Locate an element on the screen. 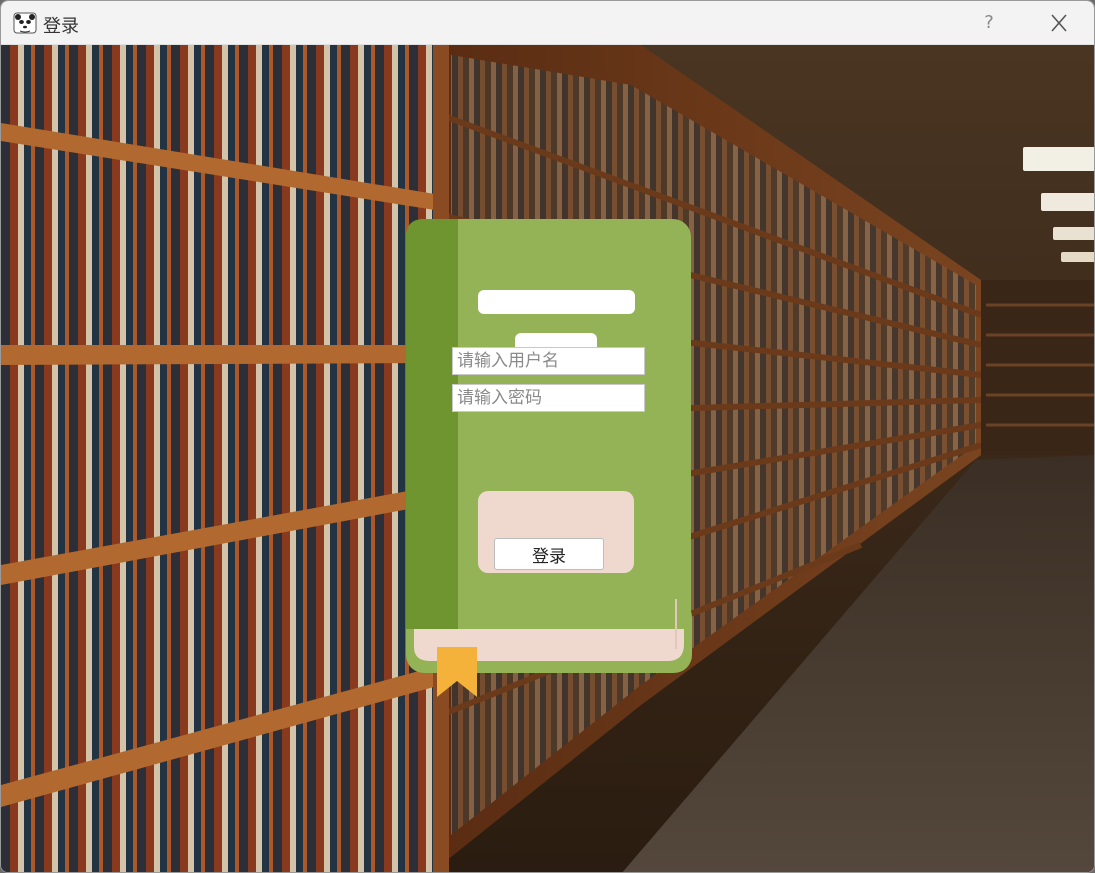 The image size is (1095, 873). help-button: ? is located at coordinates (989, 23).